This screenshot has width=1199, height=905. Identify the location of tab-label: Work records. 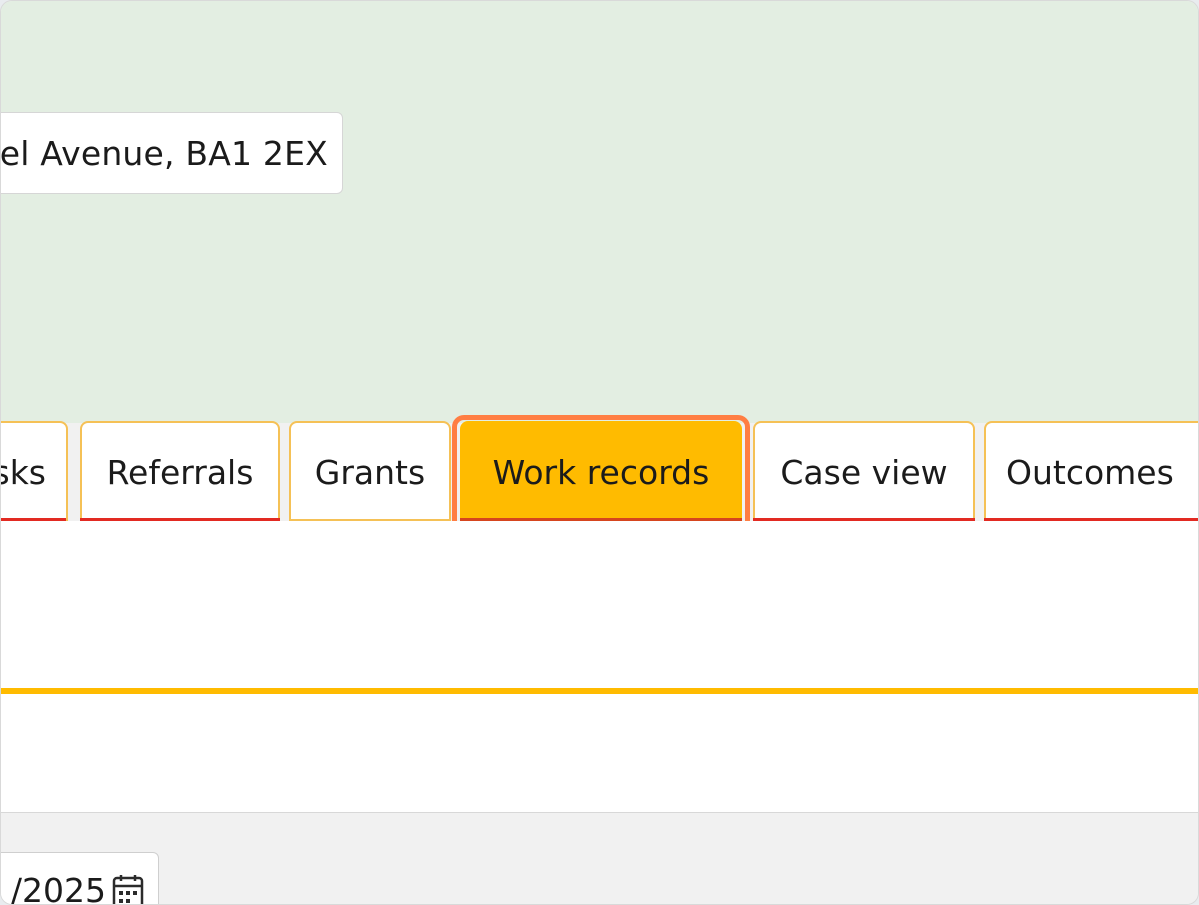
(601, 472).